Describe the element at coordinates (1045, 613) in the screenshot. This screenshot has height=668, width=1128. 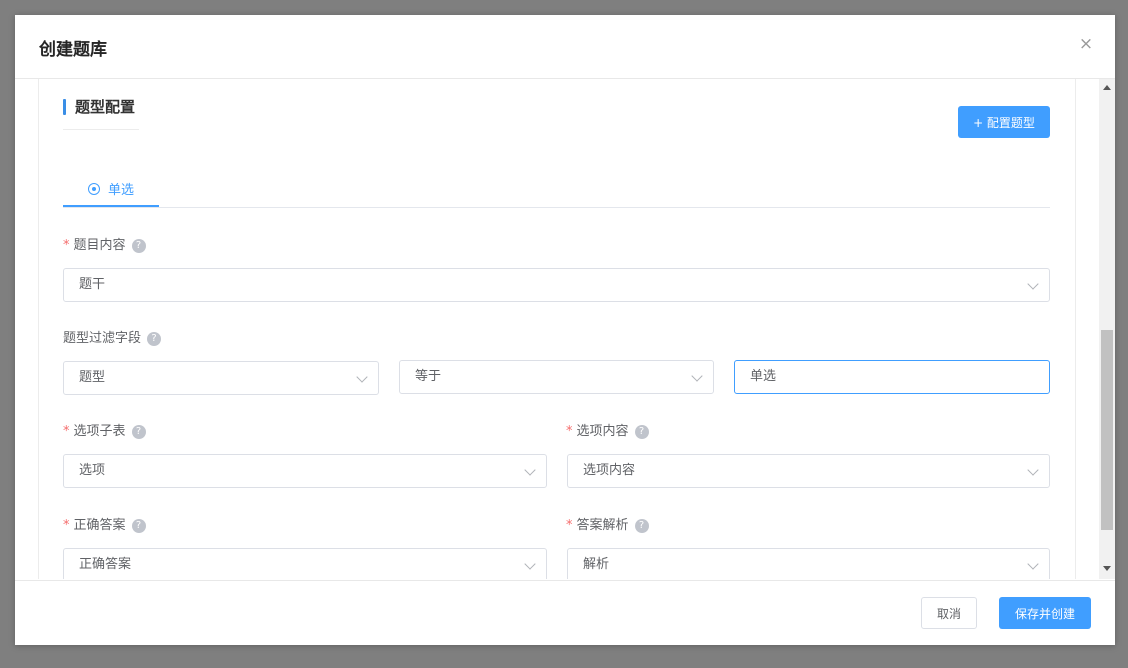
I see `save-and-create-button: 保存并创建` at that location.